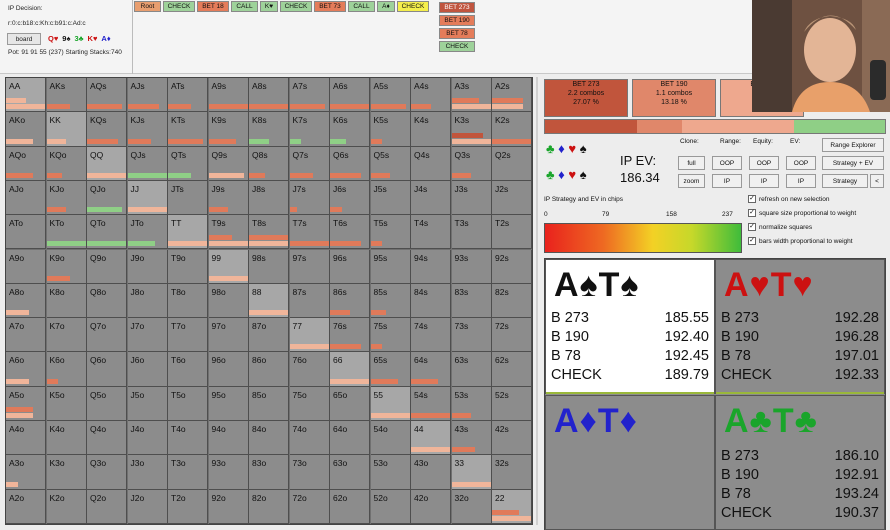  Describe the element at coordinates (107, 95) in the screenshot. I see `hand-cell: AQs` at that location.